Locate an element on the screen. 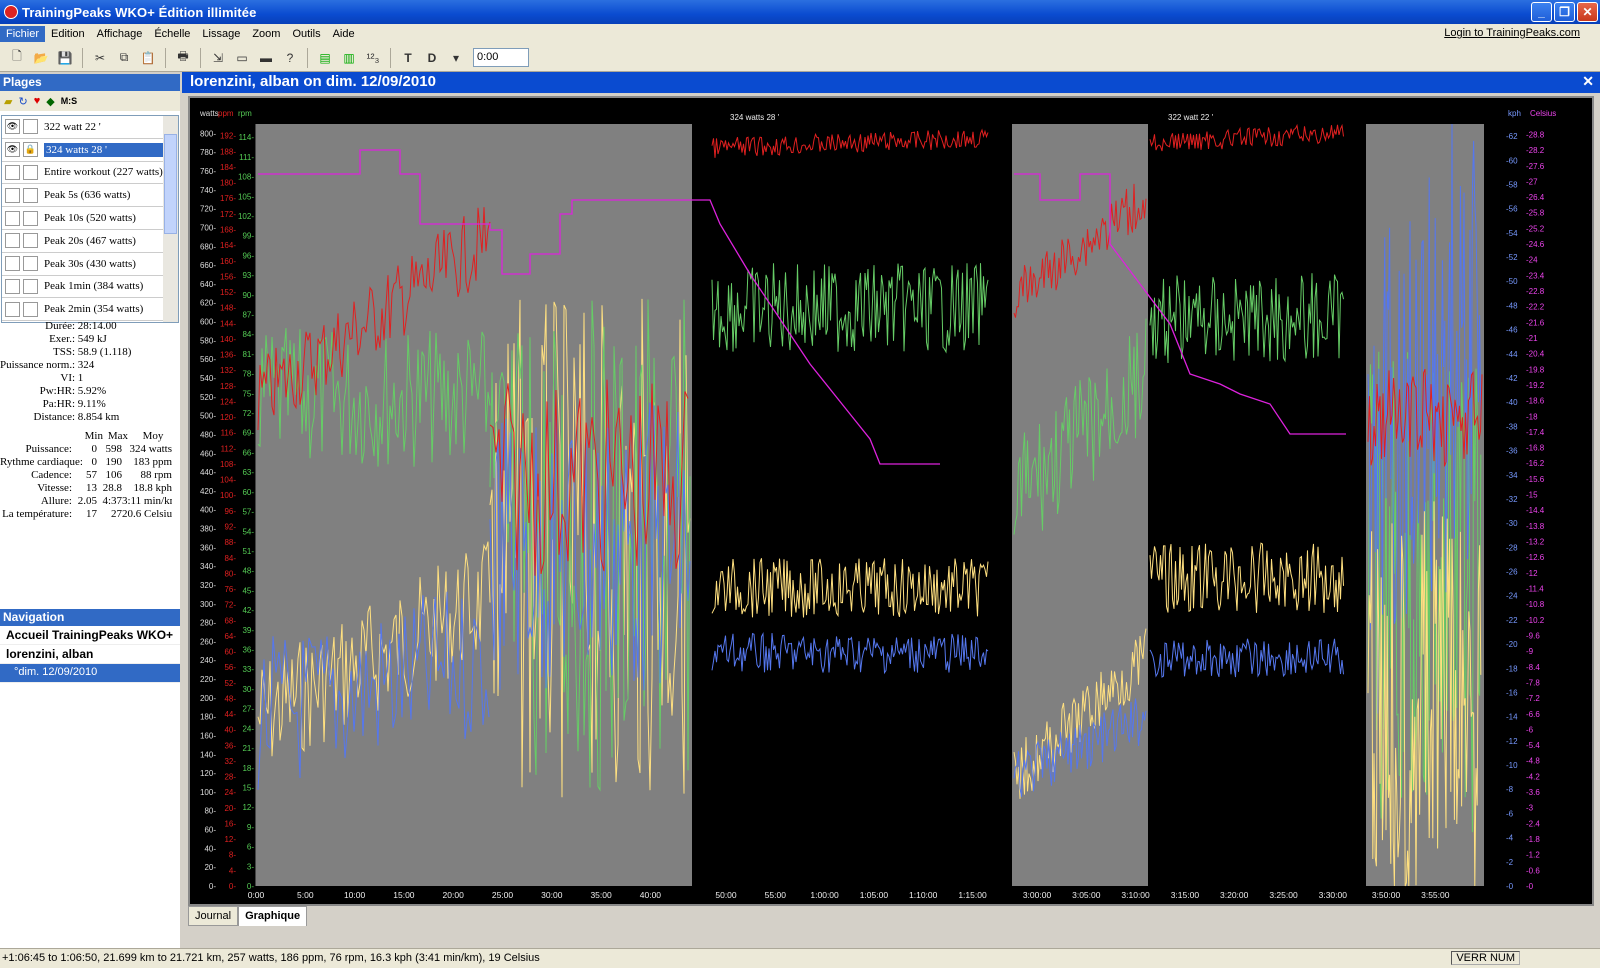 The width and height of the screenshot is (1600, 968). menu-aide: Aide is located at coordinates (344, 34).